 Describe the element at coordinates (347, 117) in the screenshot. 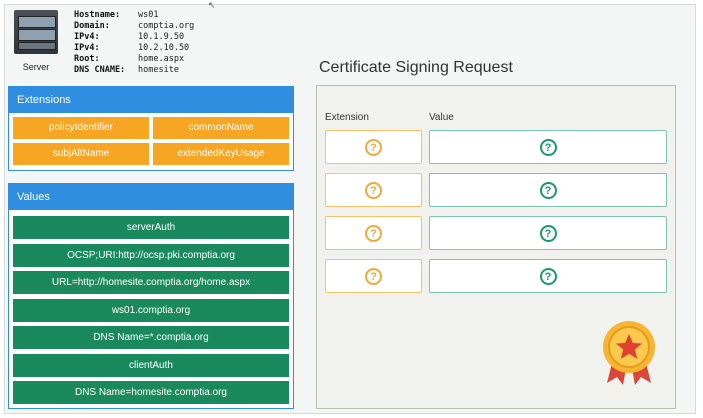

I see `column-header-extension: Extension` at that location.